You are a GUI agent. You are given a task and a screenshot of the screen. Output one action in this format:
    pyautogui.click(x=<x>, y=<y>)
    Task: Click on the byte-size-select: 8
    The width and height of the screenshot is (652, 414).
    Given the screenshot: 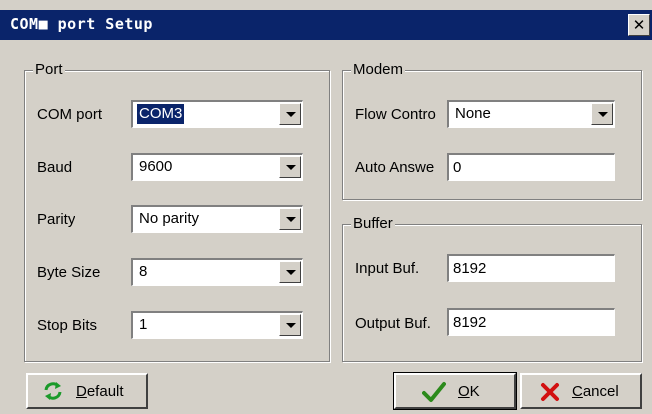 What is the action you would take?
    pyautogui.click(x=217, y=272)
    